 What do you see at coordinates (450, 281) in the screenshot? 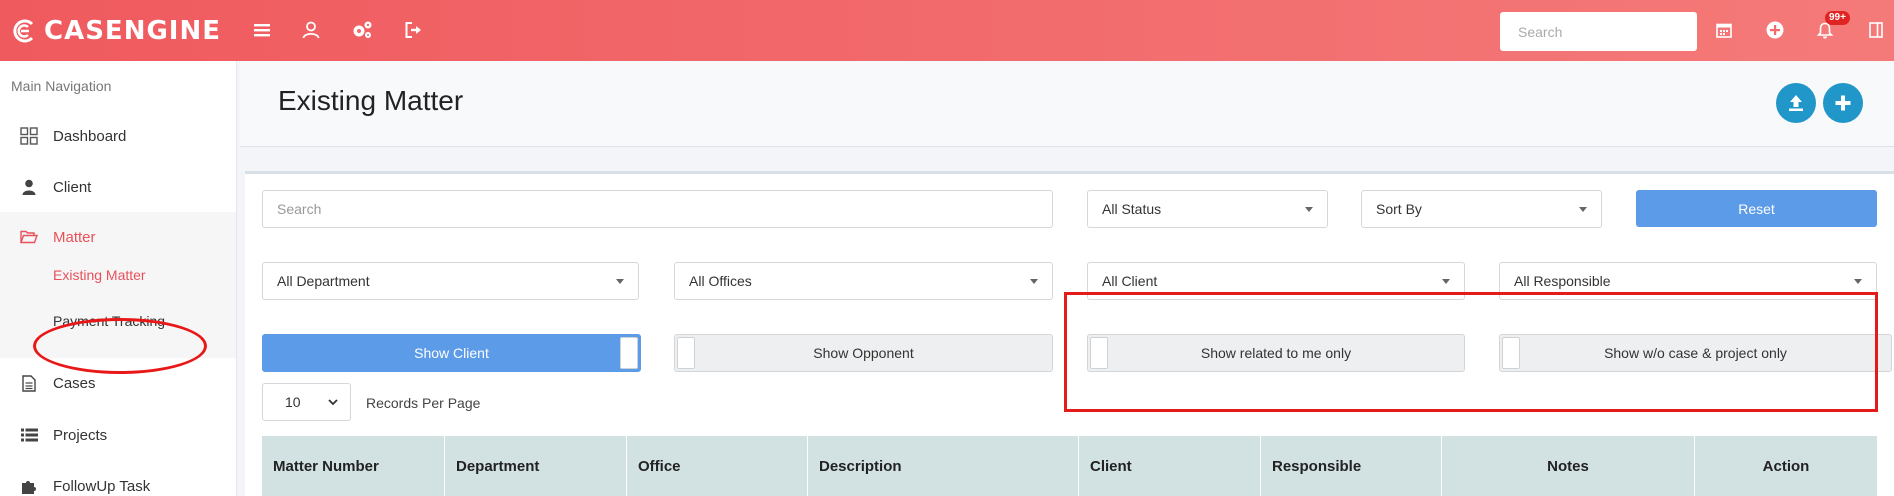
I see `department-select: All Department` at bounding box center [450, 281].